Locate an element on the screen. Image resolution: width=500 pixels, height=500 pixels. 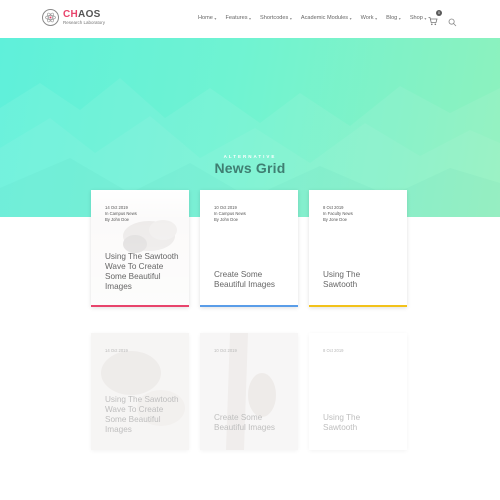
logo-name-highlight: CH is located at coordinates (71, 14).